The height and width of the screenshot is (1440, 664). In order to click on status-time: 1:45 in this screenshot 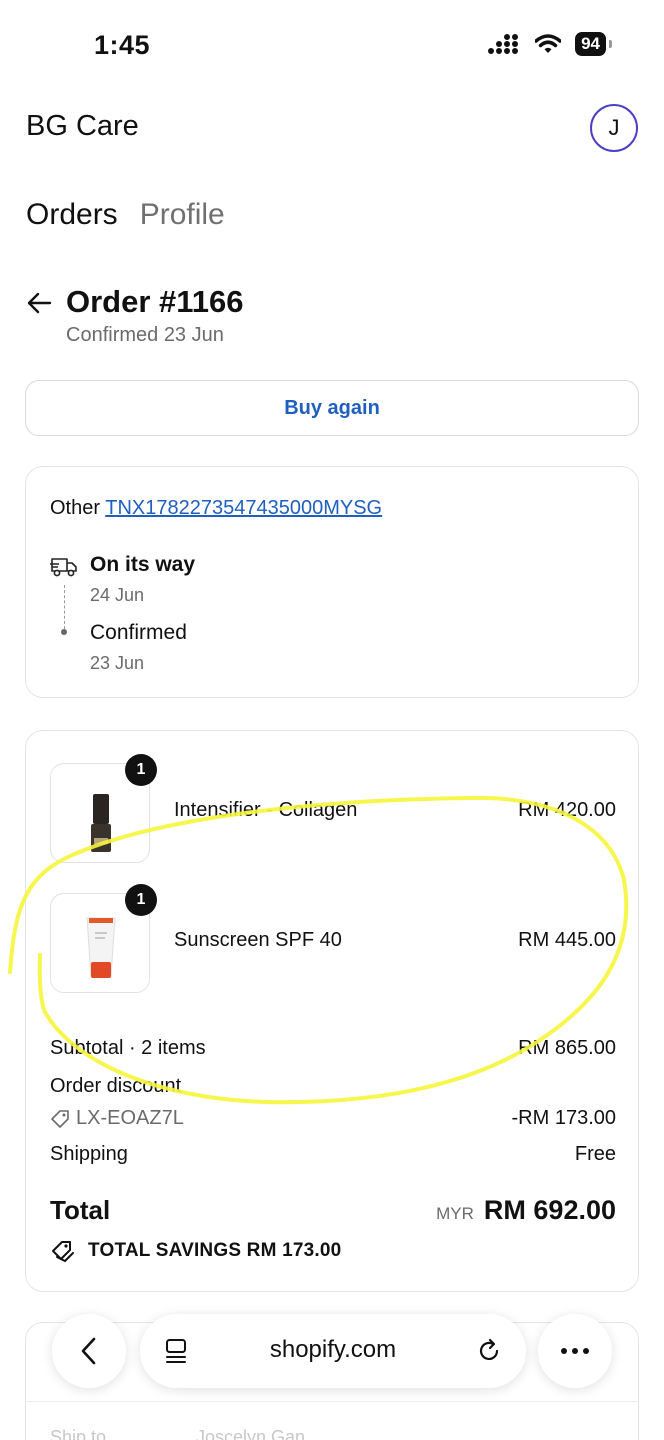, I will do `click(122, 45)`.